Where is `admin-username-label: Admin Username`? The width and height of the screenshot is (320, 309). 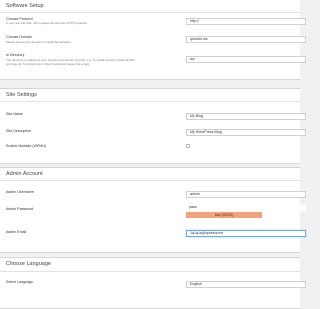
admin-username-label: Admin Username is located at coordinates (20, 192).